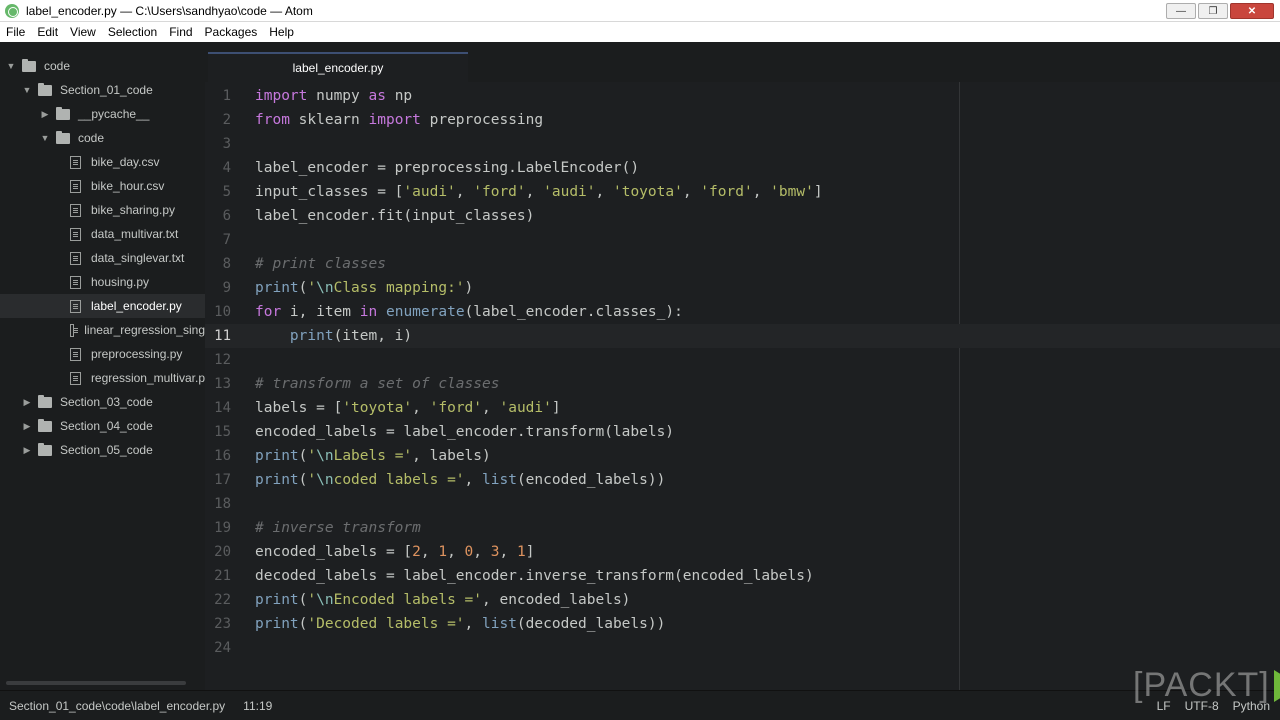  Describe the element at coordinates (338, 528) in the screenshot. I see `code-text: # inverse transform` at that location.